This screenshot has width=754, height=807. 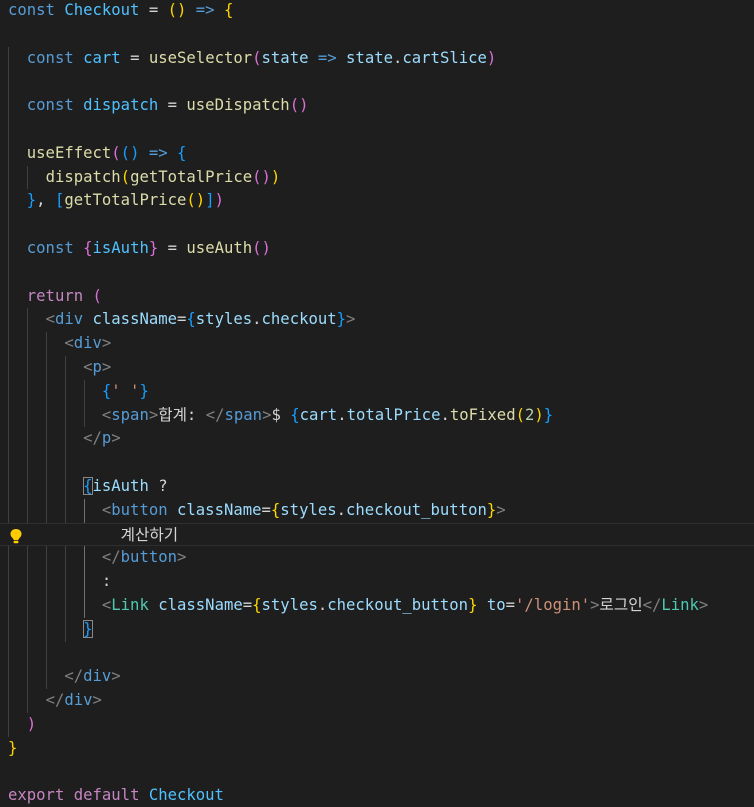 What do you see at coordinates (377, 178) in the screenshot?
I see `code-line: dispatch(getTotalPrice())` at bounding box center [377, 178].